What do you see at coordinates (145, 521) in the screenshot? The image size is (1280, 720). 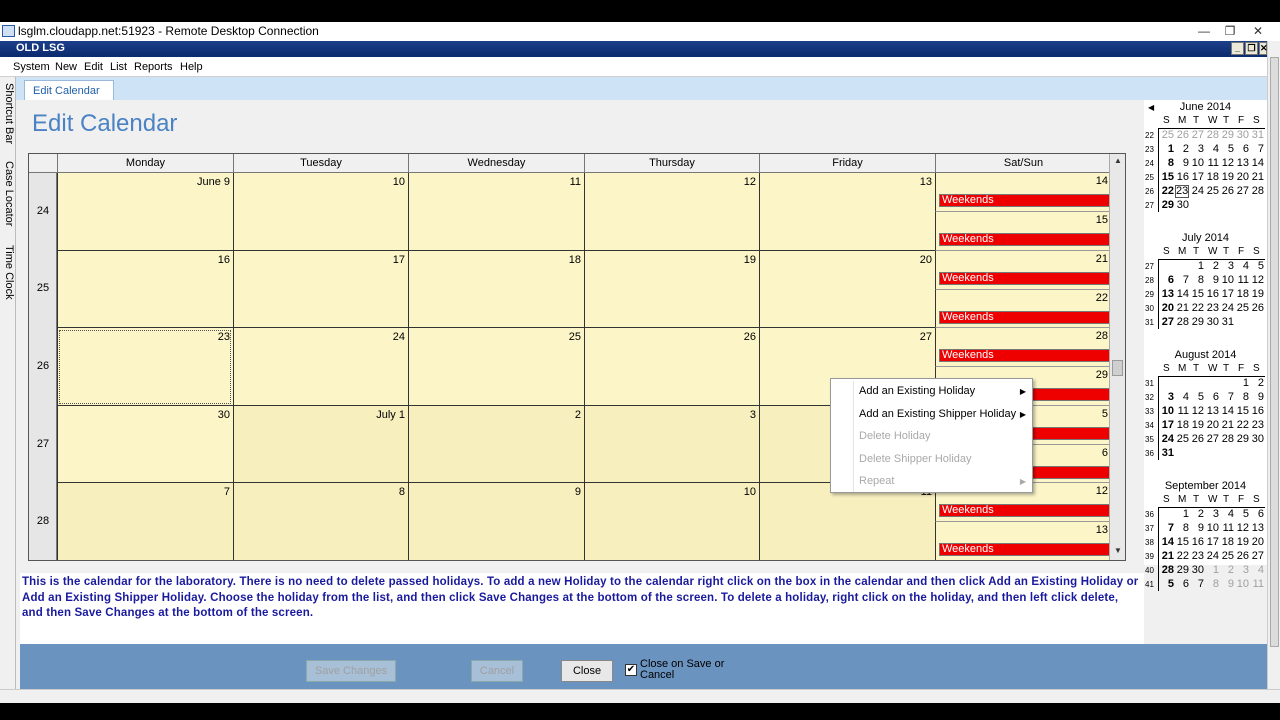 I see `day-cell: 7` at bounding box center [145, 521].